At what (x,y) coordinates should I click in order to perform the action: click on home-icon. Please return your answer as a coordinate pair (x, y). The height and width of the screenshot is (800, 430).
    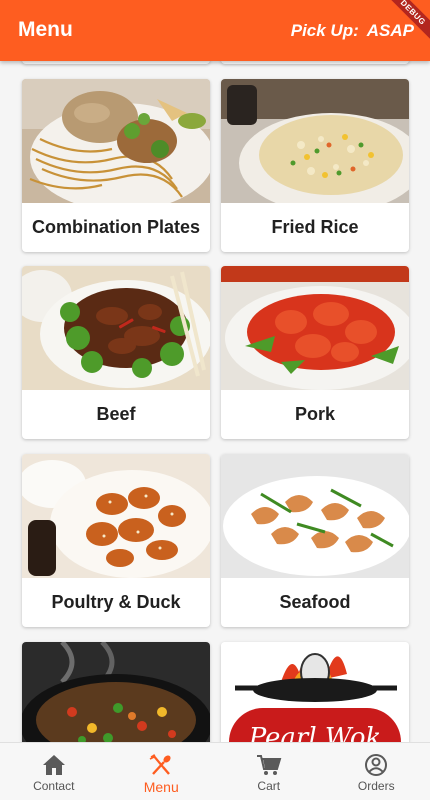
    Looking at the image, I should click on (54, 765).